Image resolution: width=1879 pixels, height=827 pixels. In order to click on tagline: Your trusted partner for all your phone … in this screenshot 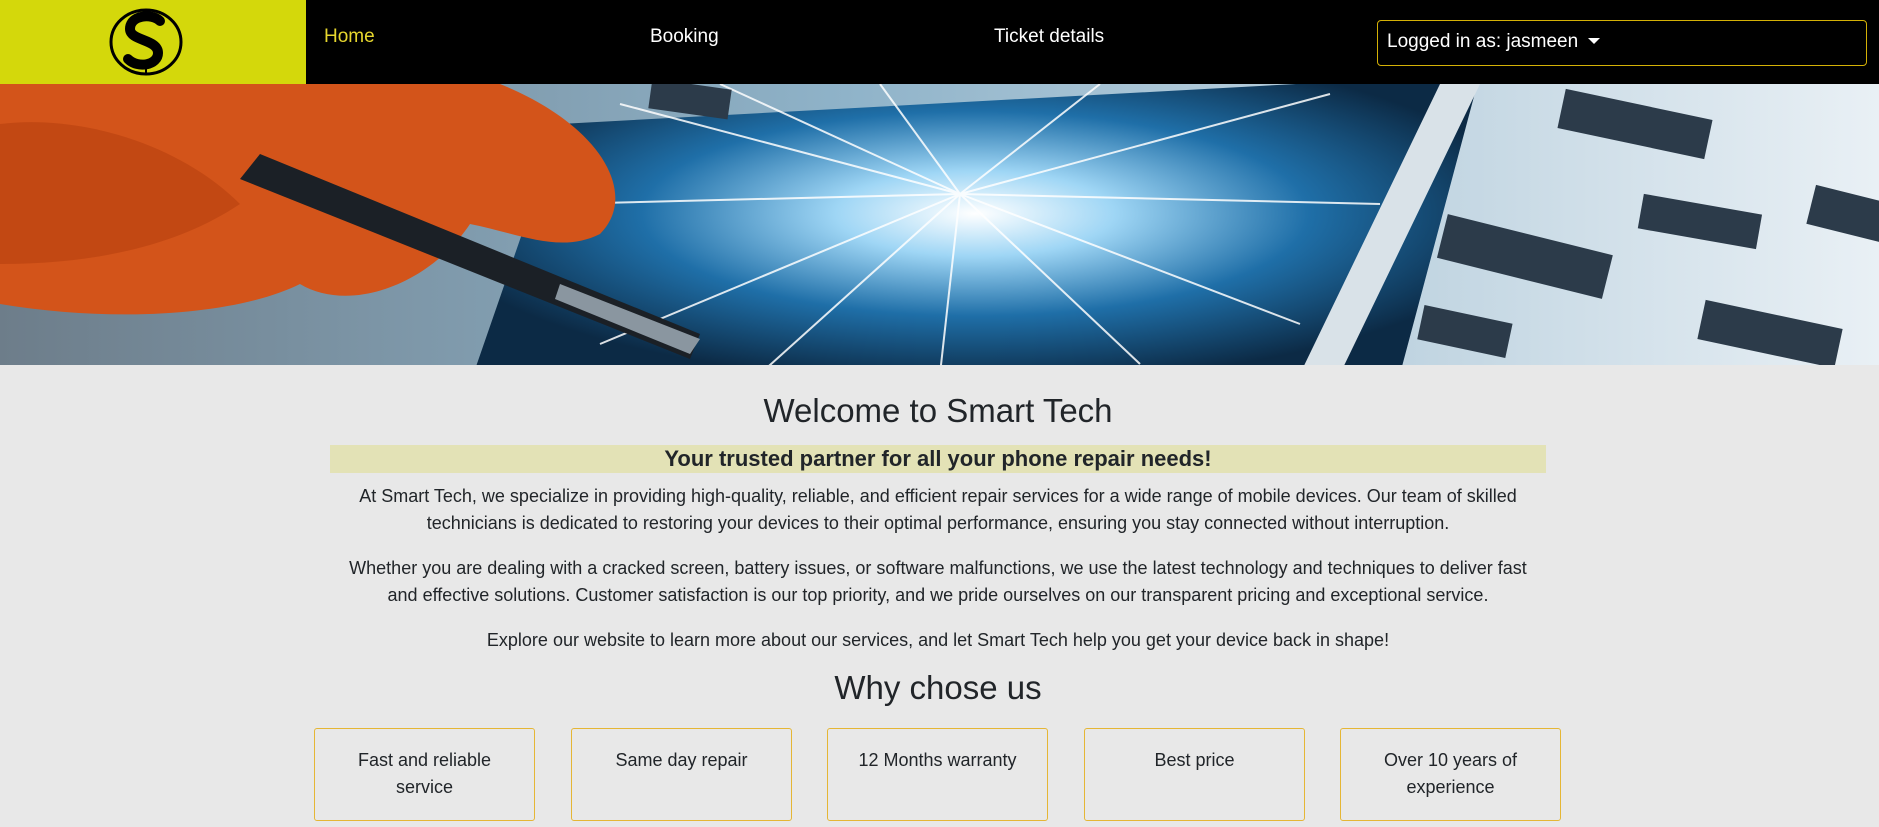, I will do `click(938, 458)`.